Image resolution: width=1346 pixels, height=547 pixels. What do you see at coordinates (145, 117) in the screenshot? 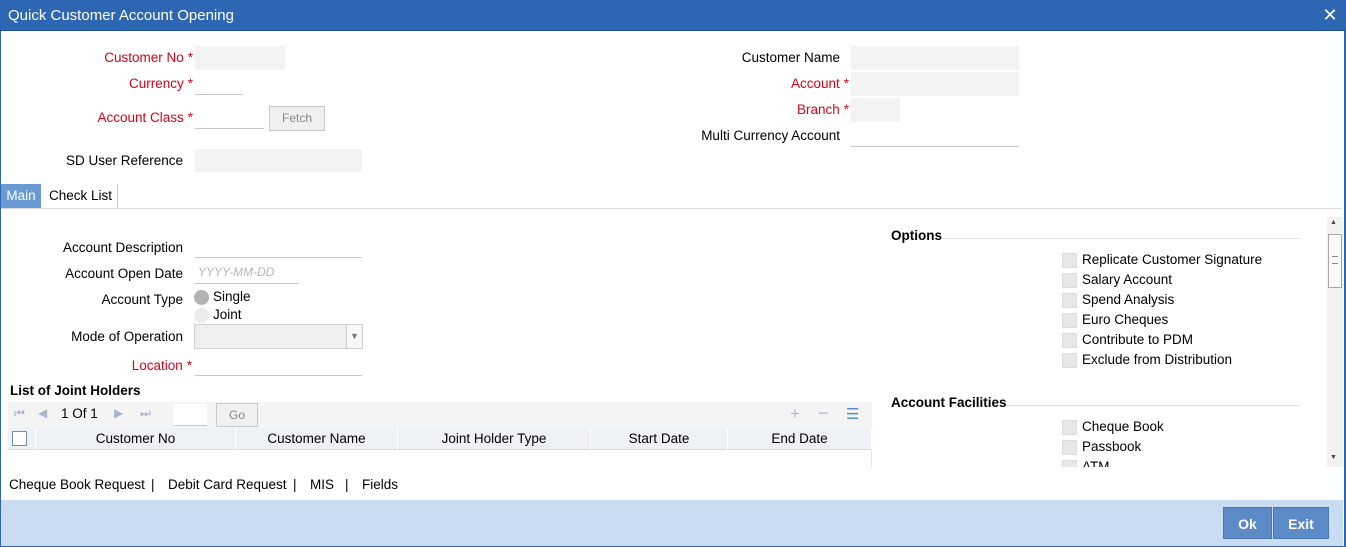
I see `account-class-label: Account Class *` at bounding box center [145, 117].